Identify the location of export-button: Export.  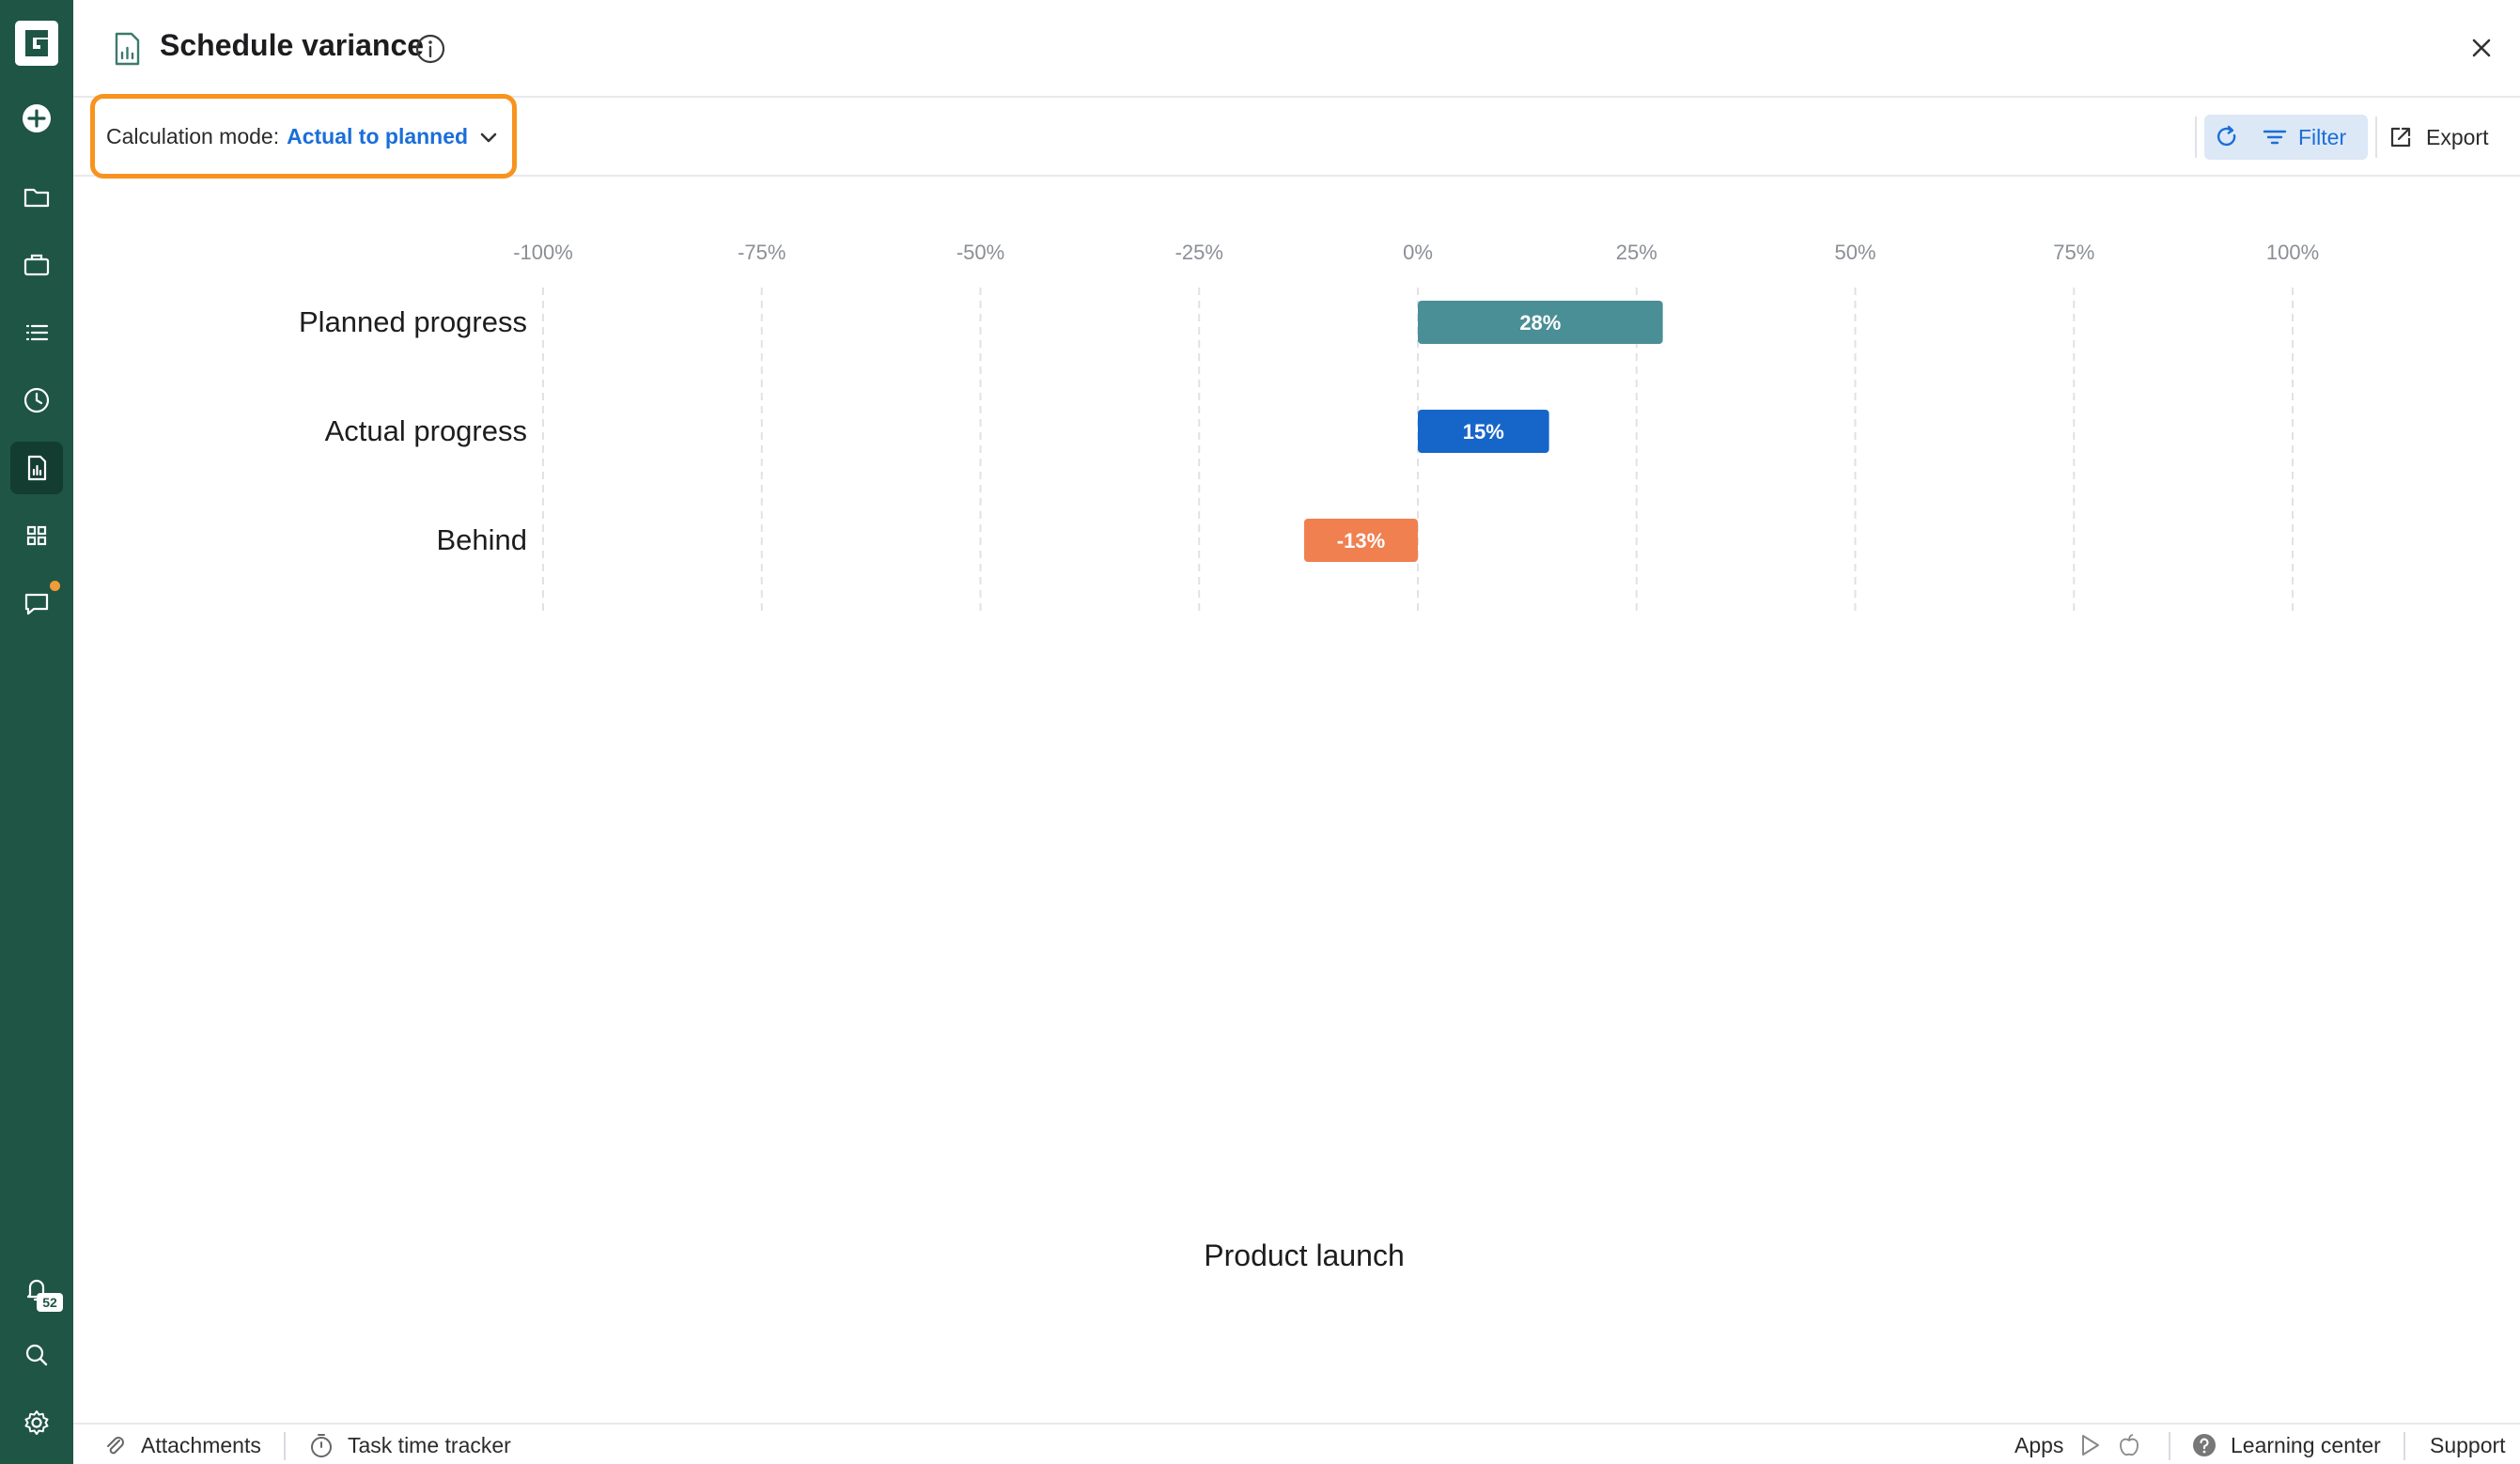
(2437, 138).